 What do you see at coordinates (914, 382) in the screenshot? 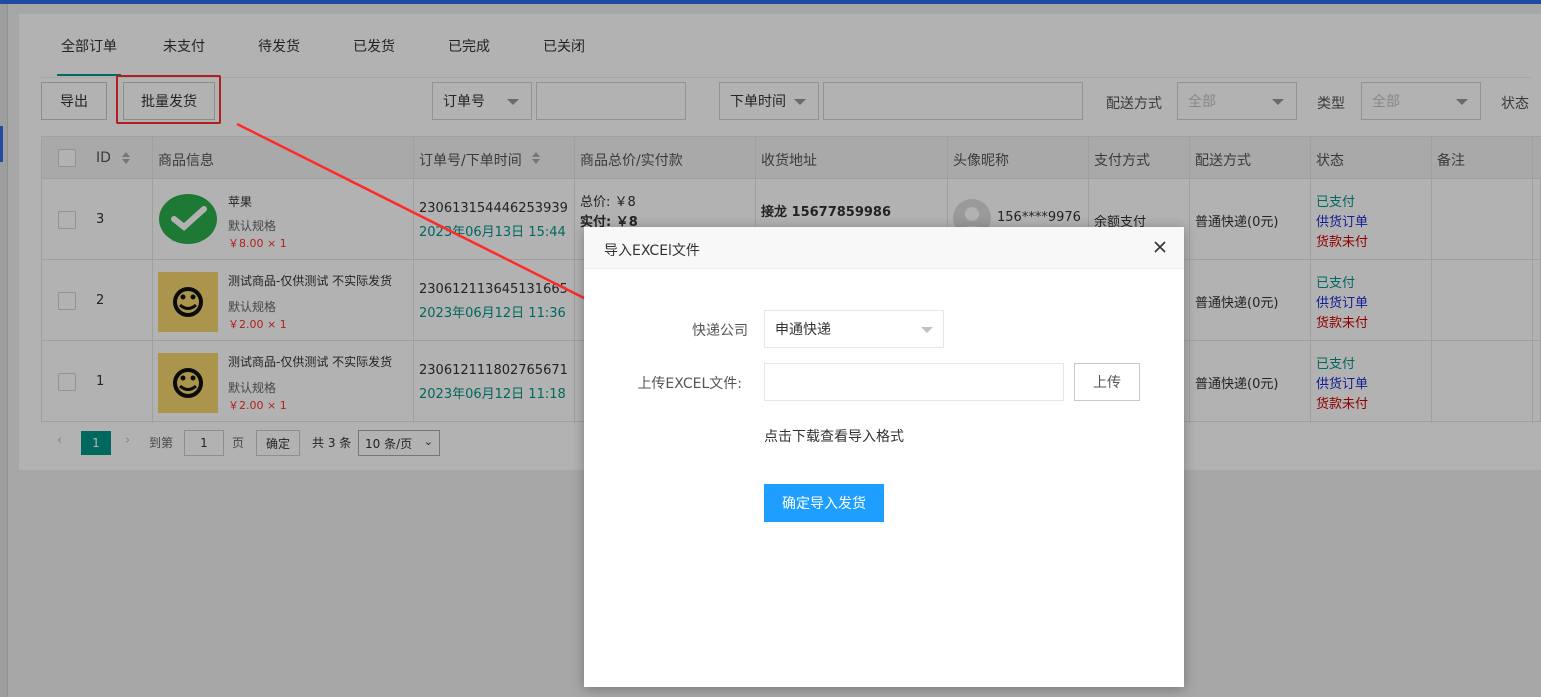
I see `excel-file-input` at bounding box center [914, 382].